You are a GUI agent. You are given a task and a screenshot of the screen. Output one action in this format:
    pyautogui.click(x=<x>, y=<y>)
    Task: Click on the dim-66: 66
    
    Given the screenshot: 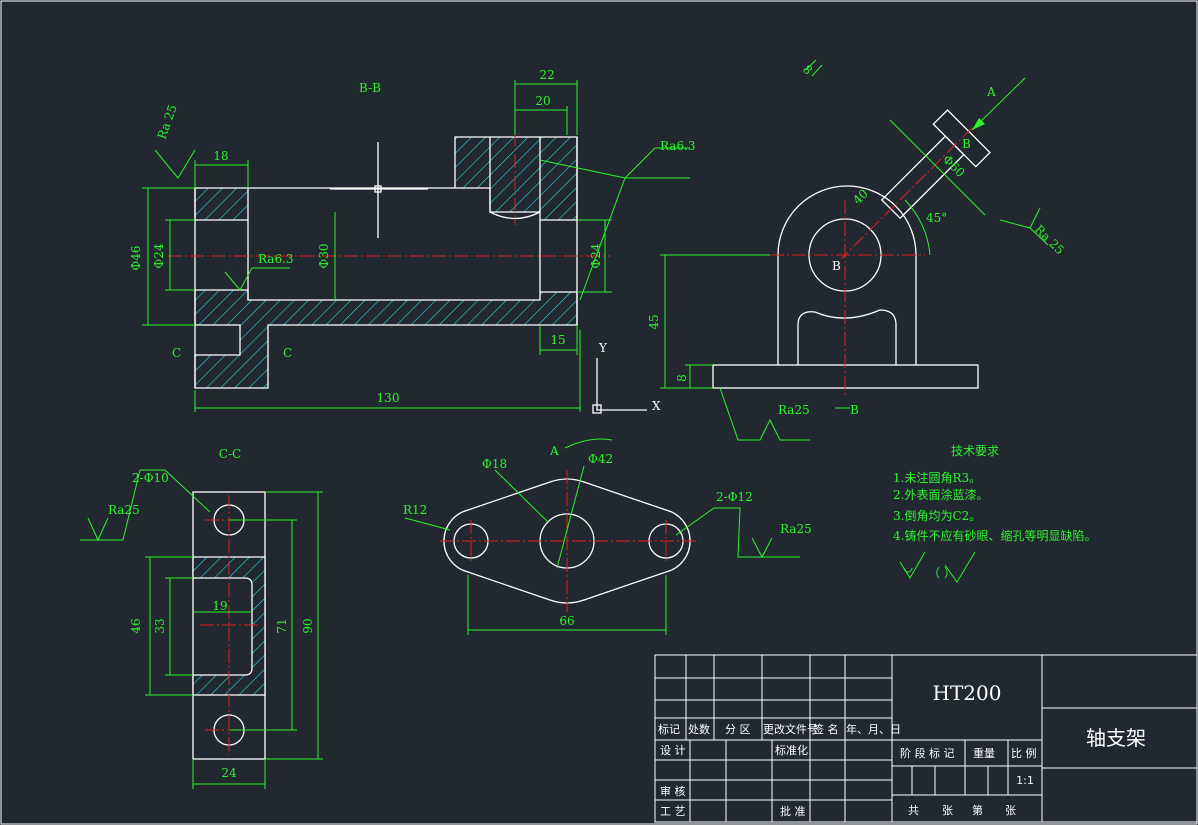 What is the action you would take?
    pyautogui.click(x=566, y=621)
    